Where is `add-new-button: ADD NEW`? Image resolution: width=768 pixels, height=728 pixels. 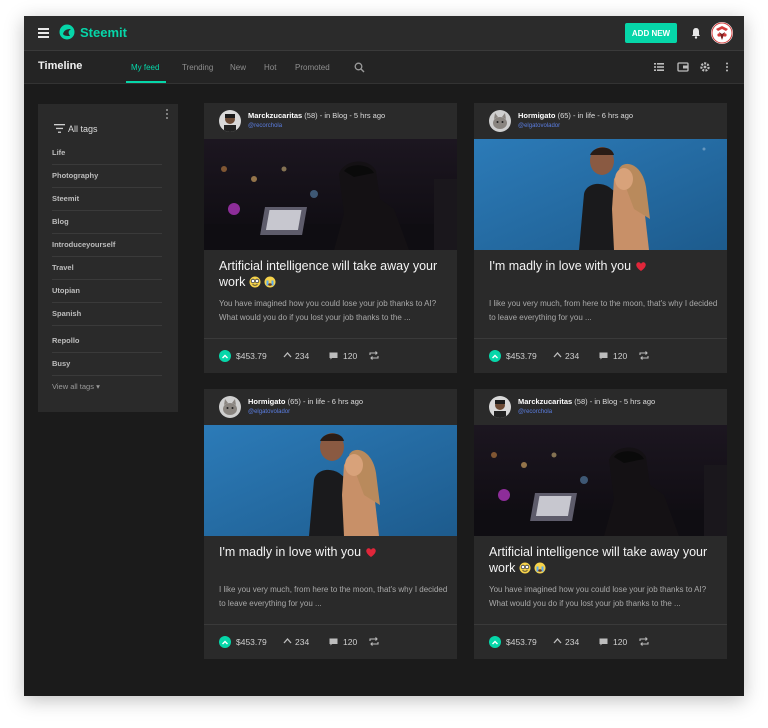
add-new-button: ADD NEW is located at coordinates (651, 33).